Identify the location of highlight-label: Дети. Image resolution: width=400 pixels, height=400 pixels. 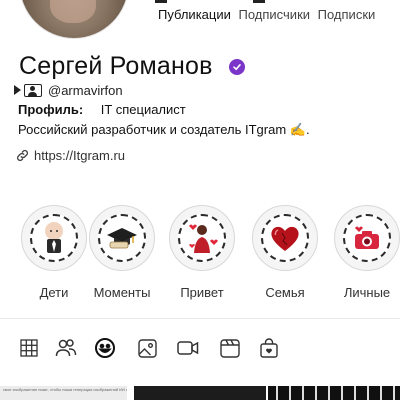
(54, 292).